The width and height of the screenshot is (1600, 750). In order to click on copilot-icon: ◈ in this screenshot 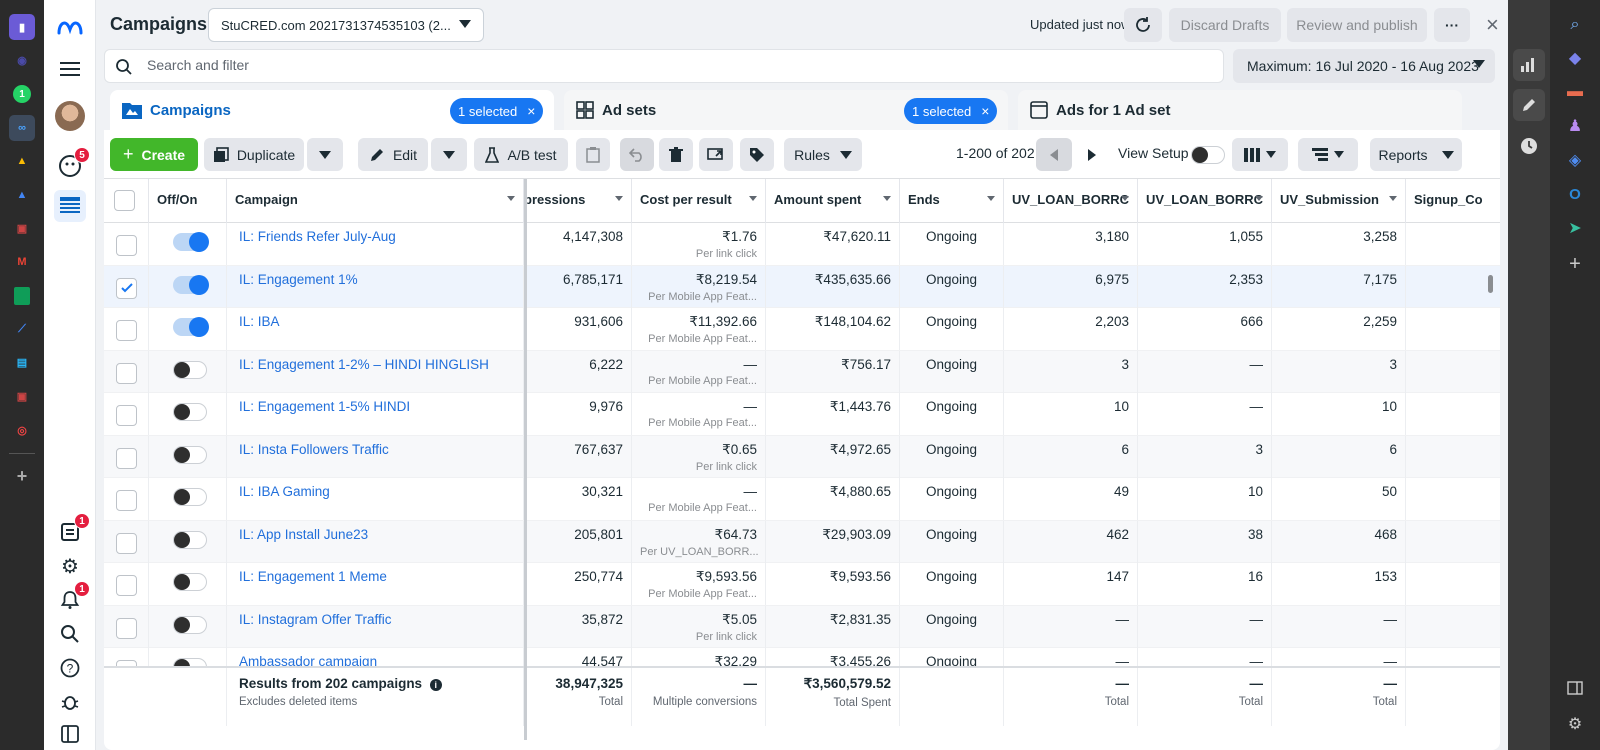, I will do `click(1575, 160)`.